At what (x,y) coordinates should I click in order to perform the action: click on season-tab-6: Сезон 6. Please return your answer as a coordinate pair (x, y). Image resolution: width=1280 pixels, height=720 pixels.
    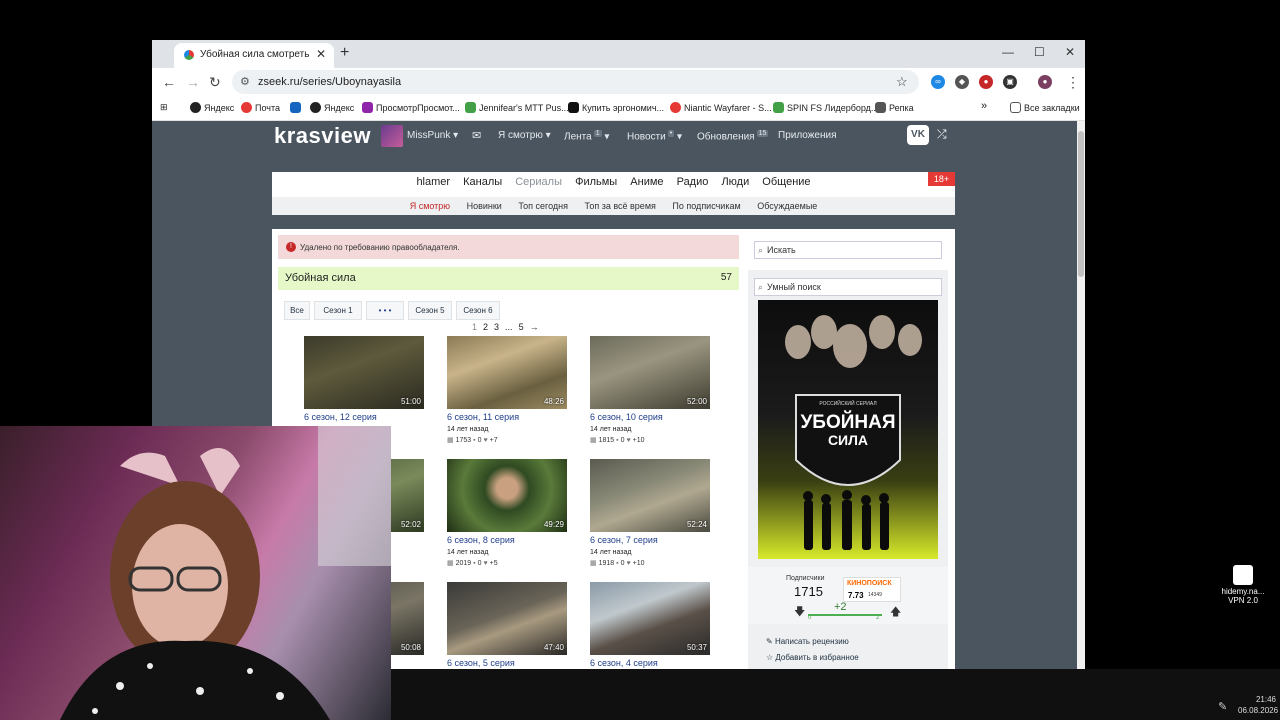
    Looking at the image, I should click on (478, 310).